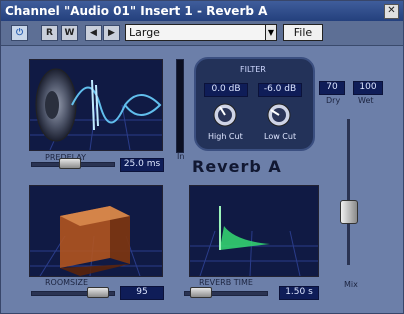 Image resolution: width=404 pixels, height=314 pixels. What do you see at coordinates (368, 88) in the screenshot?
I see `wet-value: 100` at bounding box center [368, 88].